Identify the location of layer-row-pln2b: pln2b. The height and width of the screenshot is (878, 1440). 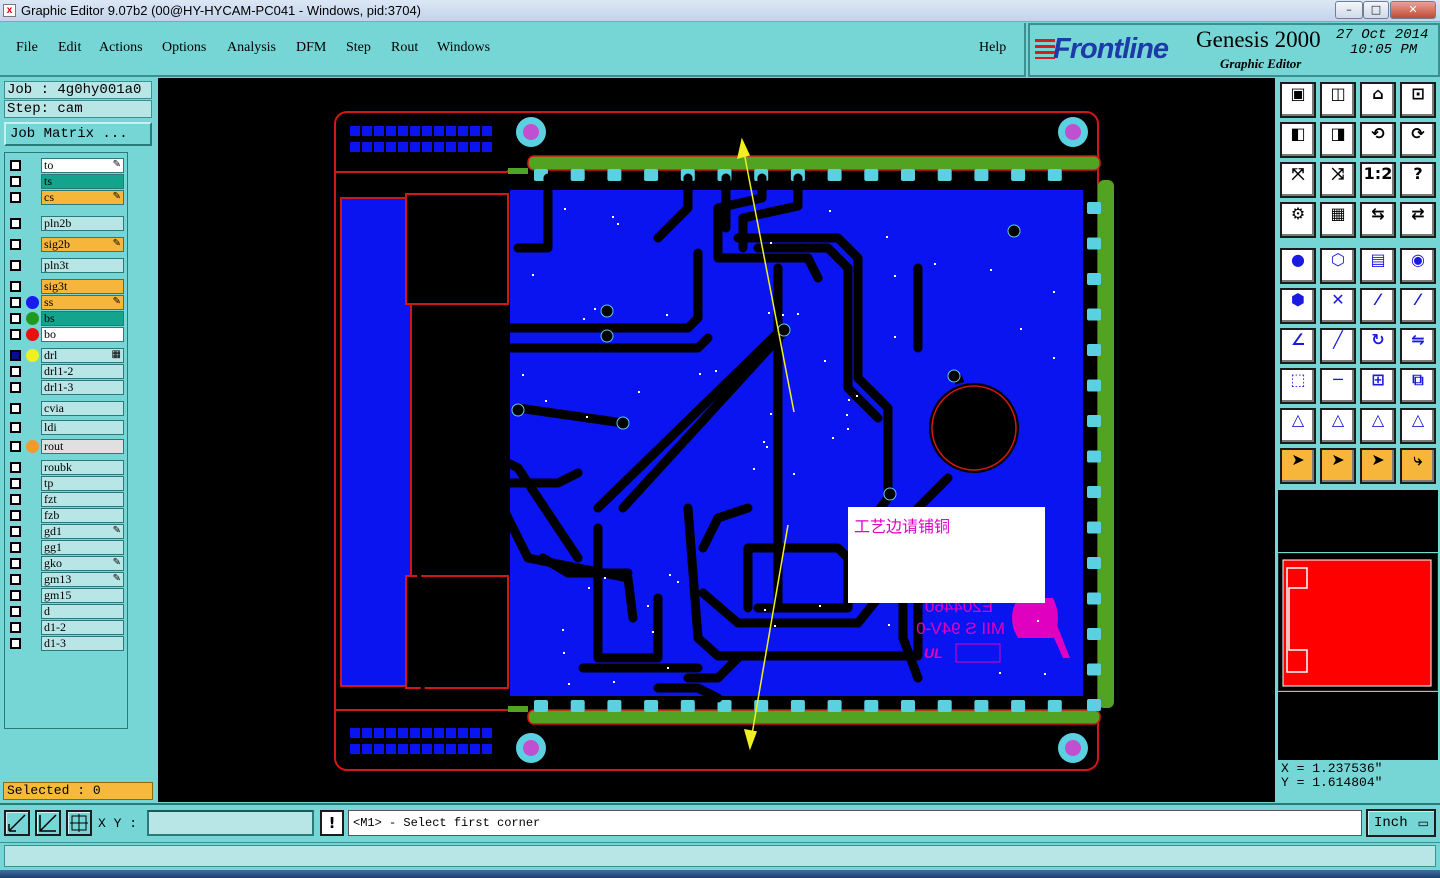
(66, 223).